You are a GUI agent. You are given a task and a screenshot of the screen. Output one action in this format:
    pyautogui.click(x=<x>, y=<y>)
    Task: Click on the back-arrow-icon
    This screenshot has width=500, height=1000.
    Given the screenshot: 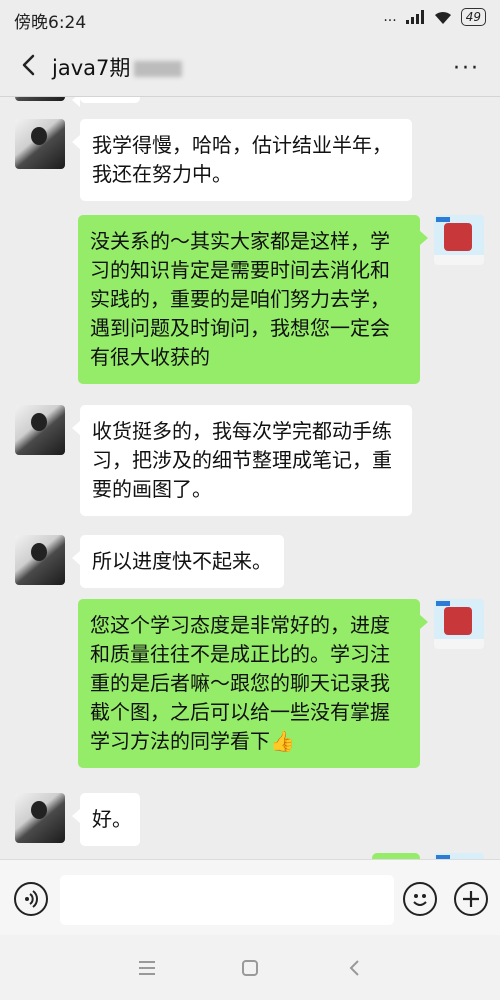 What is the action you would take?
    pyautogui.click(x=29, y=65)
    